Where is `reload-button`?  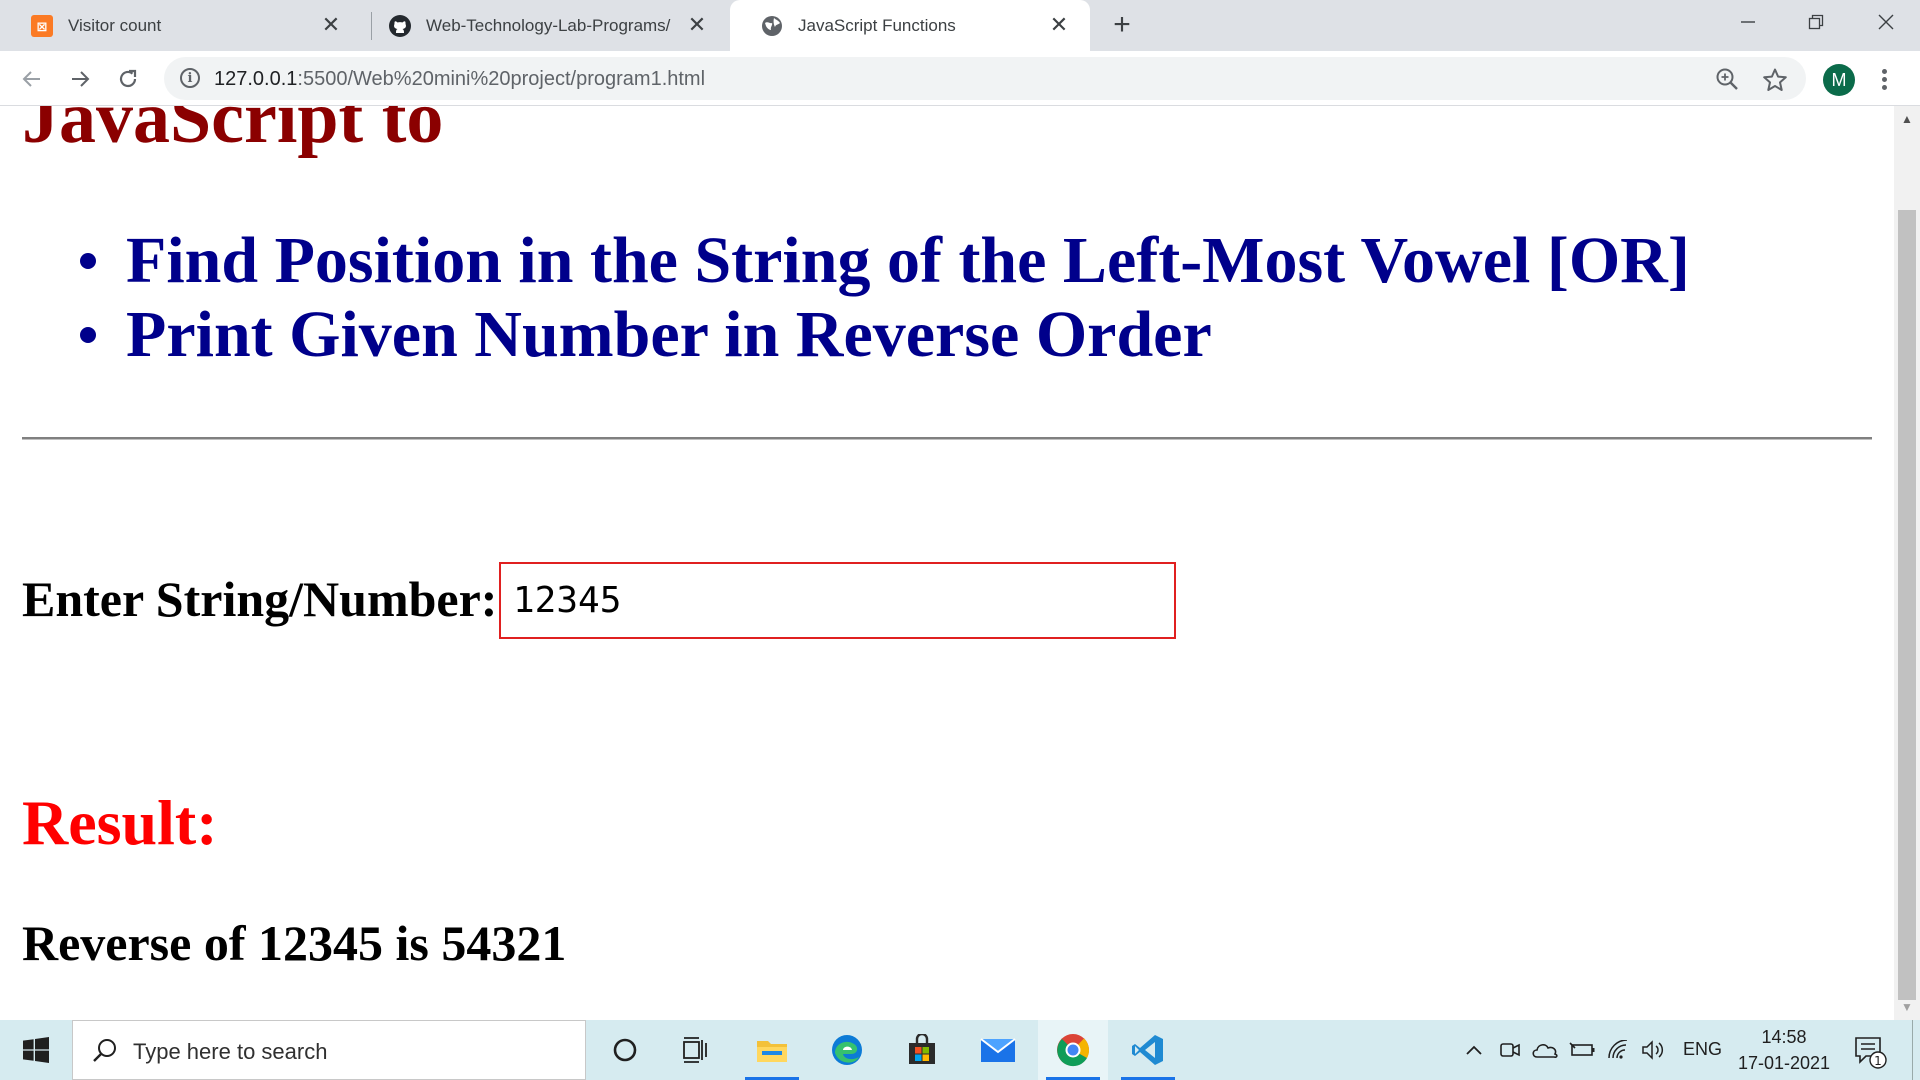 reload-button is located at coordinates (128, 79).